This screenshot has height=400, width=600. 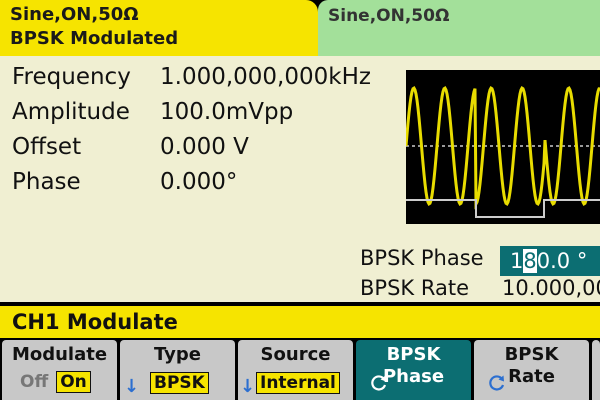 I want to click on modulate-softkey-title: Modulate, so click(x=59, y=354).